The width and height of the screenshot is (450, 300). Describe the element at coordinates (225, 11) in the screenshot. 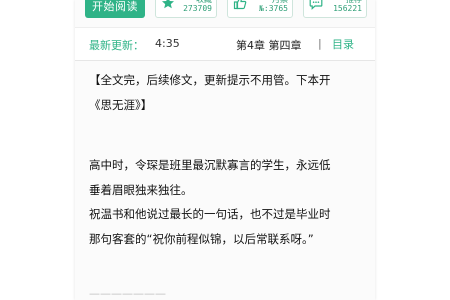

I see `action-bar: 开始阅读 收藏 273709 月票 №:3765` at that location.